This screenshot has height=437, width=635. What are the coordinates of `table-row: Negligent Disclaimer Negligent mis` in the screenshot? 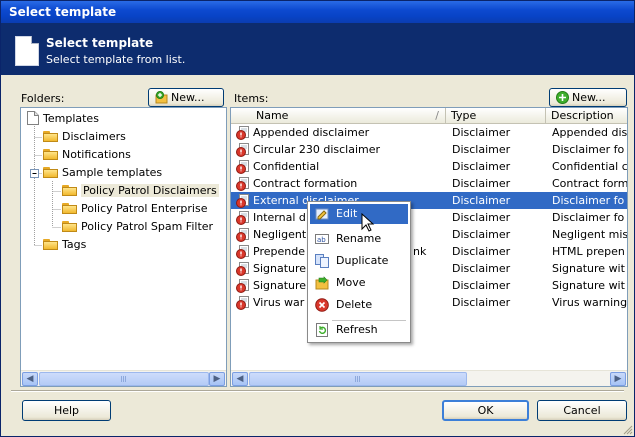 It's located at (429, 234).